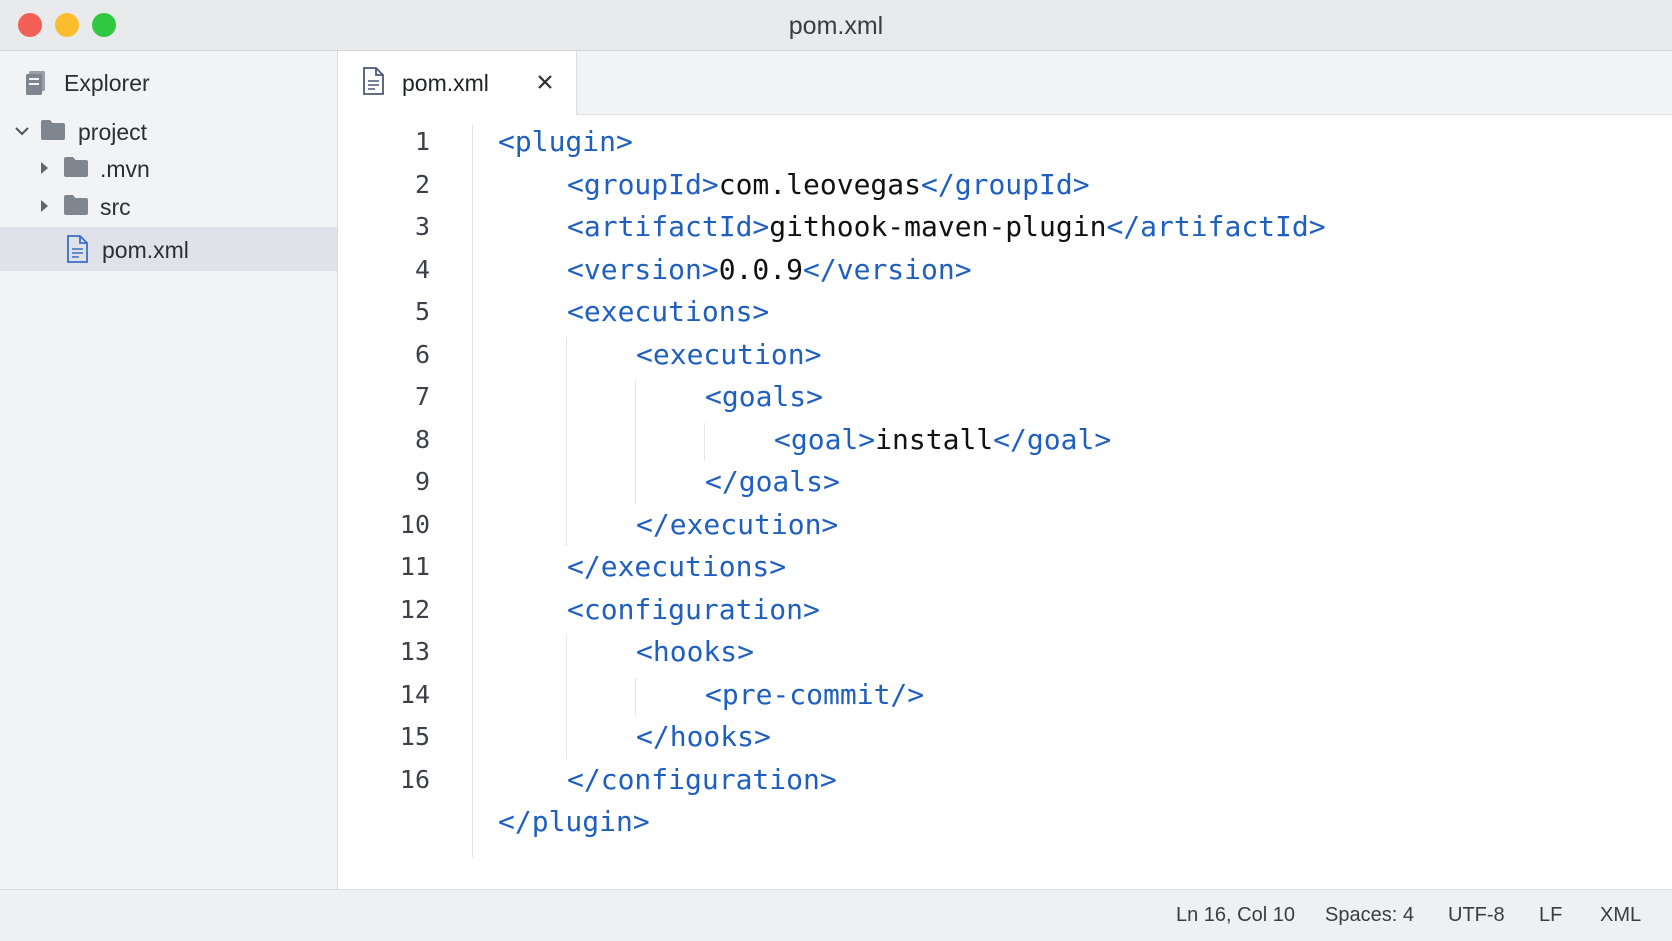 The width and height of the screenshot is (1672, 941). I want to click on tab-pom-xml: pom.xml, so click(457, 83).